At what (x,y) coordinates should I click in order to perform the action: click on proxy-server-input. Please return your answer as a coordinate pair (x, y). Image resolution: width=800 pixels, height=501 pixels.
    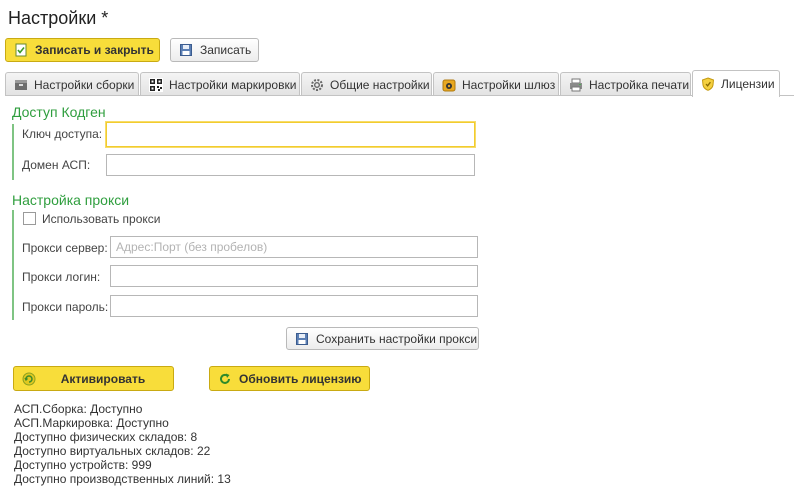
    Looking at the image, I should click on (294, 247).